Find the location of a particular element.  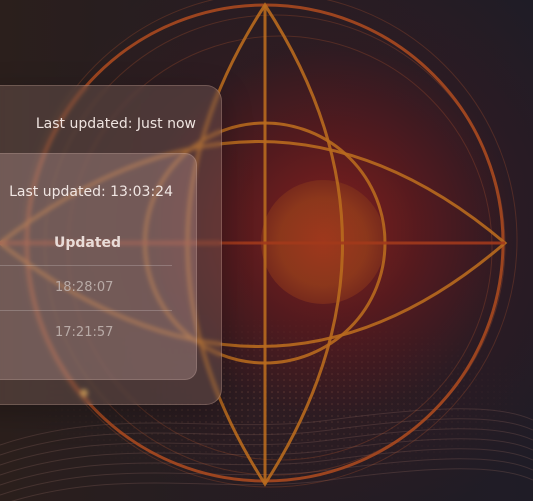

updated-cell: 18:28:07 is located at coordinates (84, 287).